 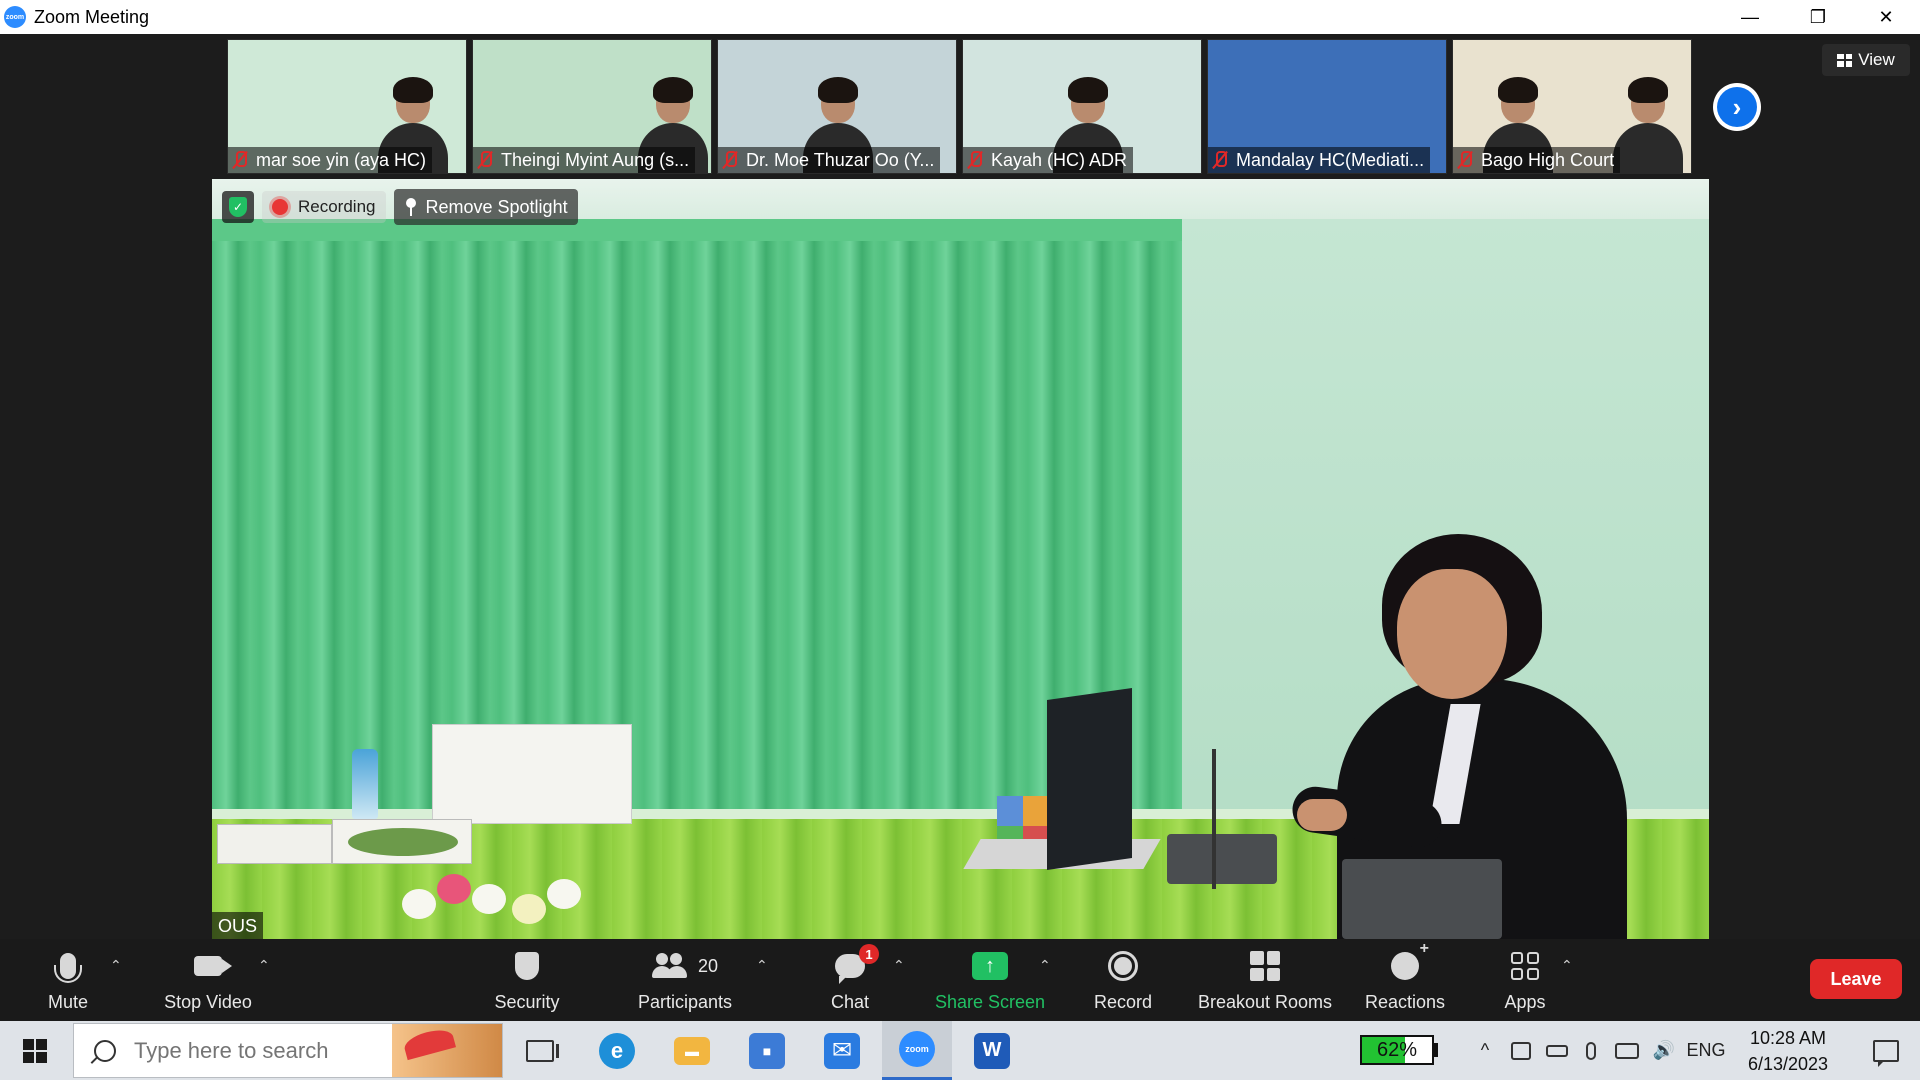 What do you see at coordinates (850, 980) in the screenshot?
I see `chat-button: 1 Chat` at bounding box center [850, 980].